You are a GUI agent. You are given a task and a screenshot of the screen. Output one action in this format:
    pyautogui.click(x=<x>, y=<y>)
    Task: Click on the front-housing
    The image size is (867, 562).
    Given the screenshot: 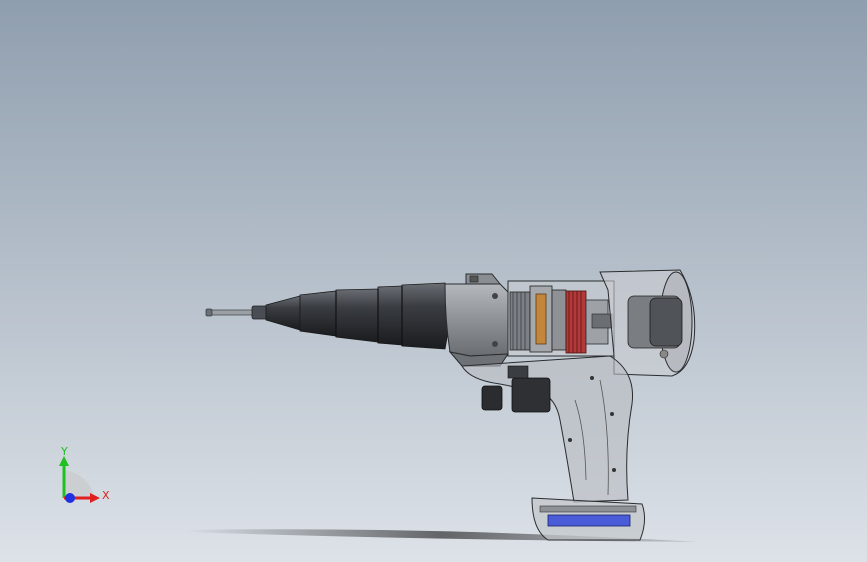 What is the action you would take?
    pyautogui.click(x=476, y=320)
    